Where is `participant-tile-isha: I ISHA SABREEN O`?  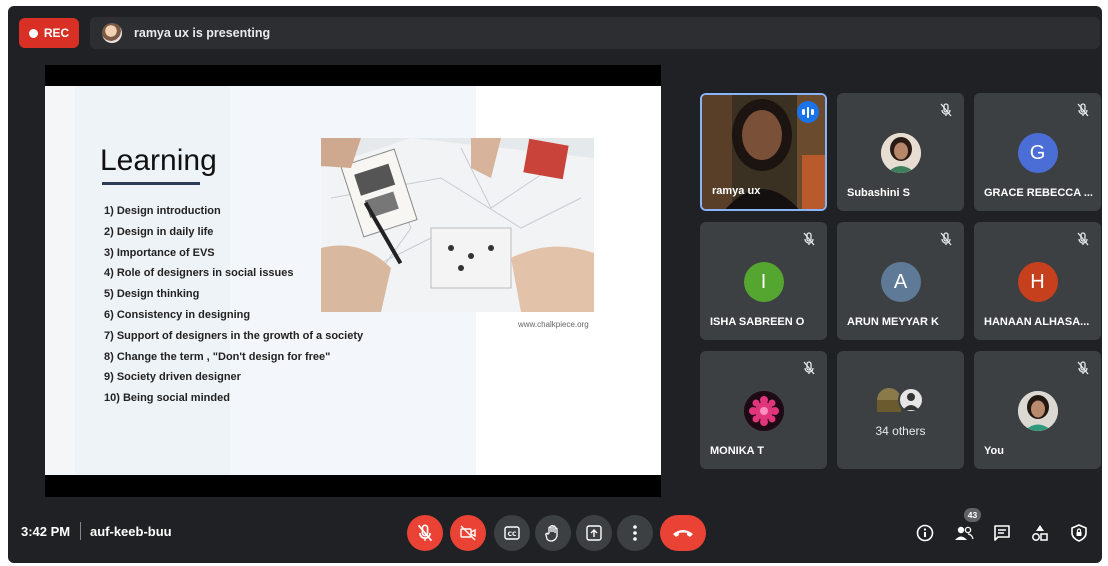 participant-tile-isha: I ISHA SABREEN O is located at coordinates (763, 281).